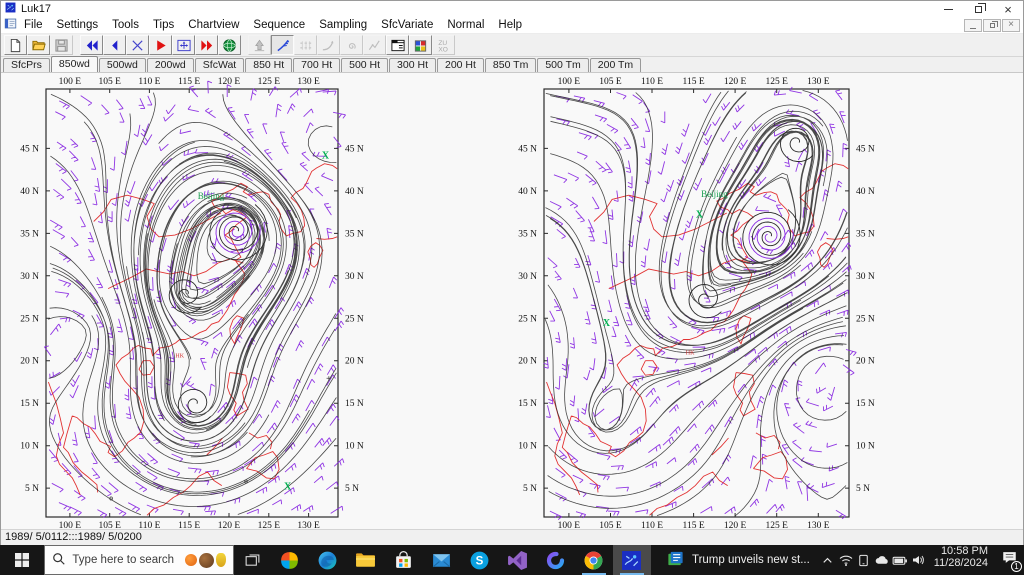  I want to click on globe-button, so click(229, 45).